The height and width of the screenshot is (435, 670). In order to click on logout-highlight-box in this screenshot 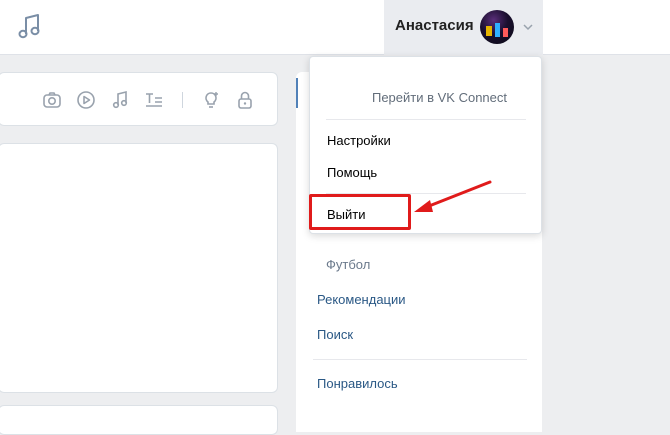, I will do `click(360, 212)`.